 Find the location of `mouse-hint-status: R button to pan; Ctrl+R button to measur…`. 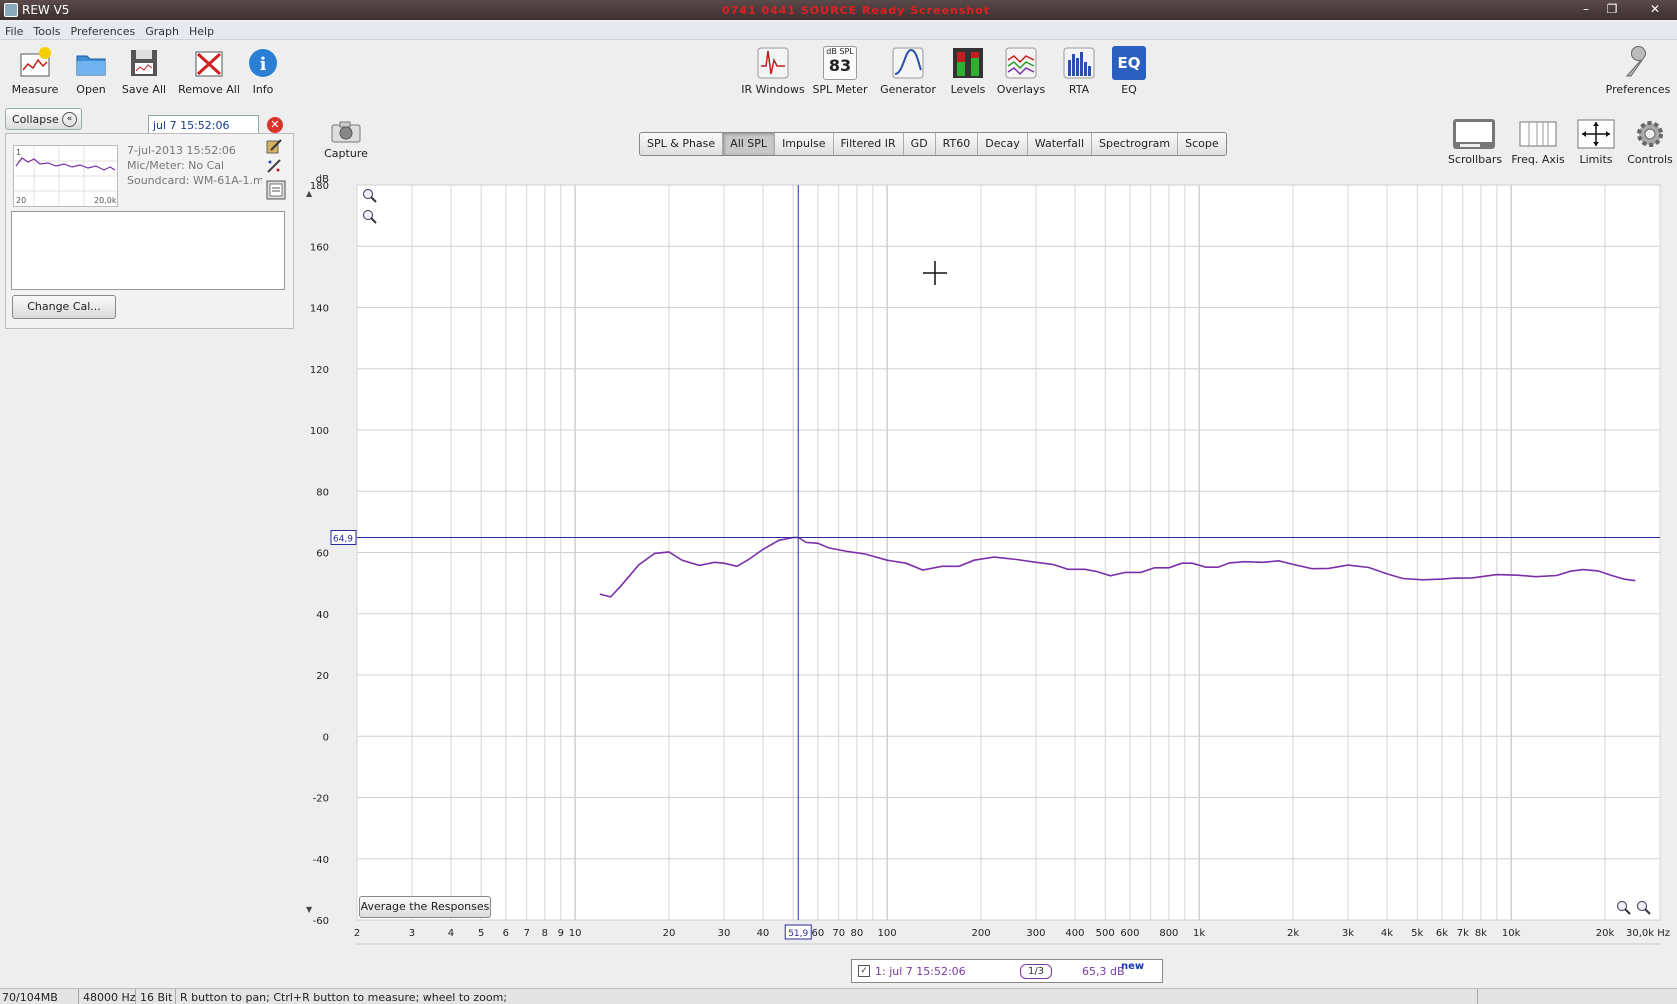

mouse-hint-status: R button to pan; Ctrl+R button to measur… is located at coordinates (344, 997).